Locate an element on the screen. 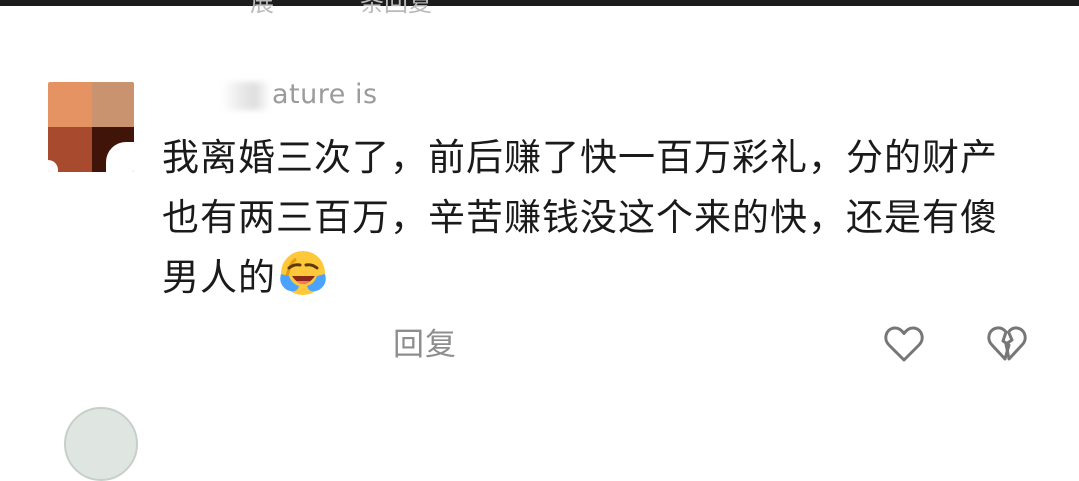  comment-line-2: 也有两三百万，辛苦赚钱没这个来的快，还是有傻 is located at coordinates (580, 217).